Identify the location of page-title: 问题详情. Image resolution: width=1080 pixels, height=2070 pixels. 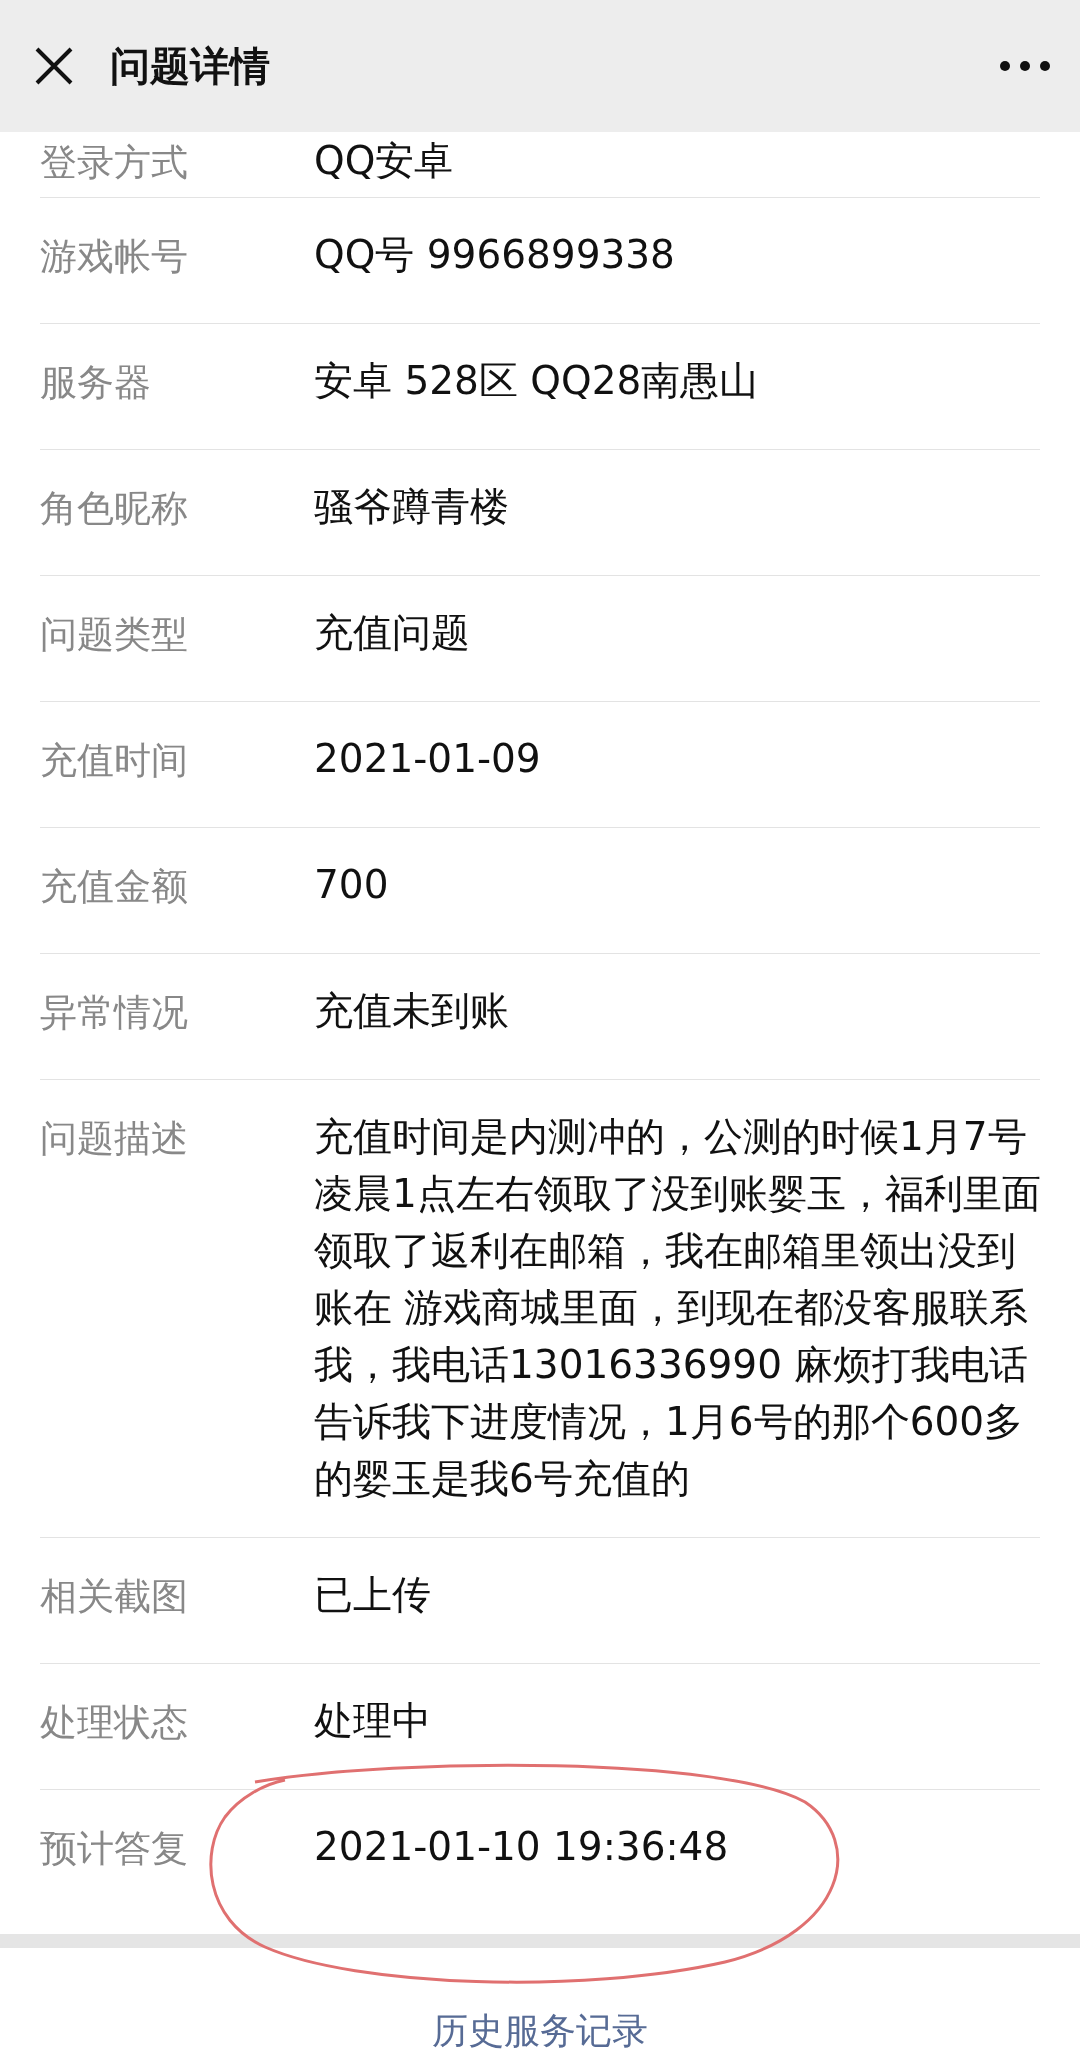
(190, 66).